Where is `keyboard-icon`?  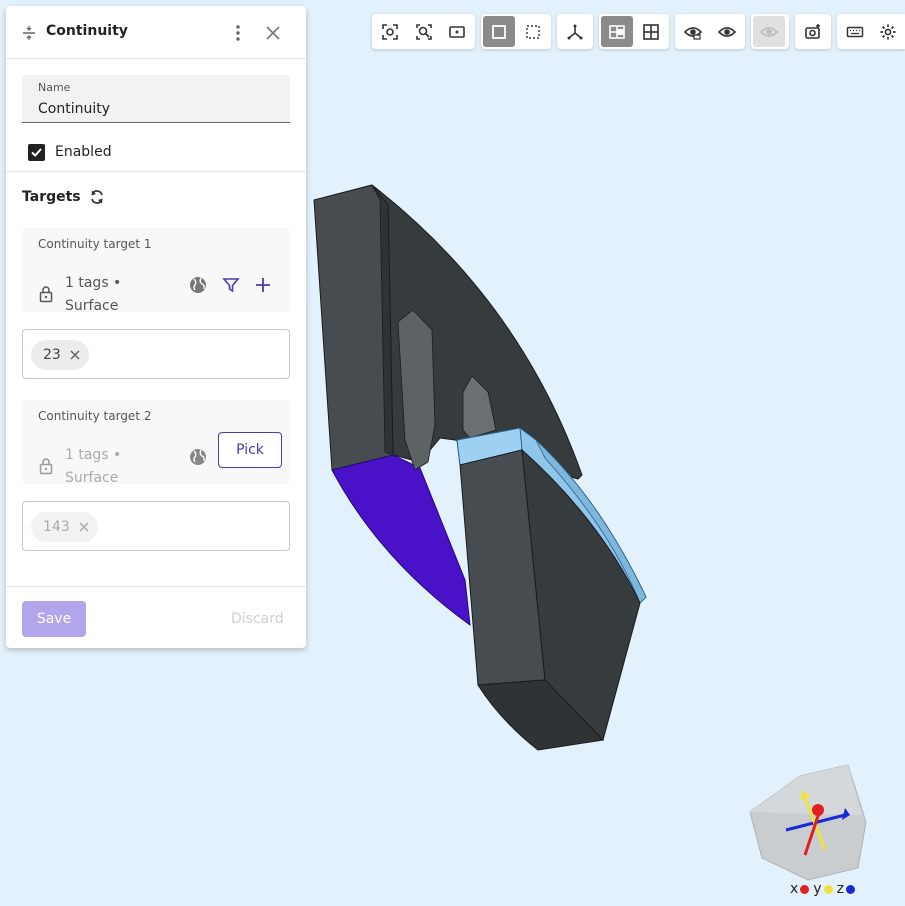 keyboard-icon is located at coordinates (854, 31).